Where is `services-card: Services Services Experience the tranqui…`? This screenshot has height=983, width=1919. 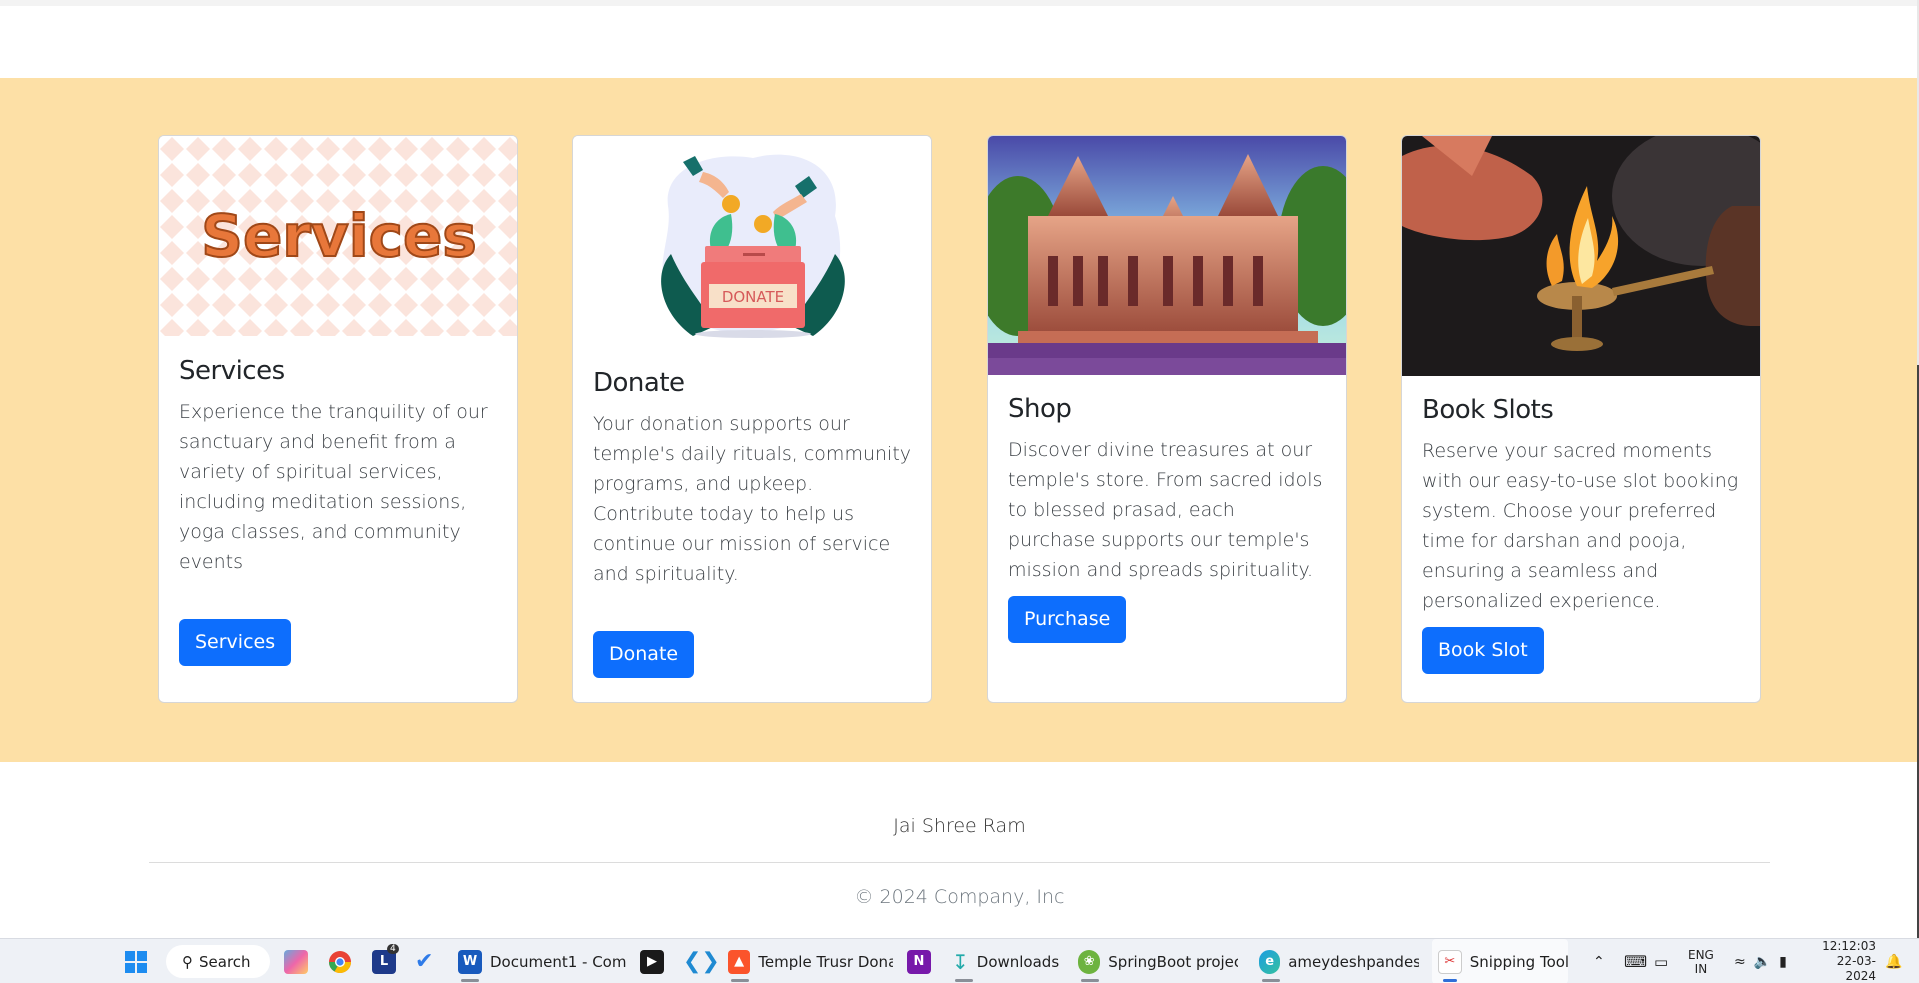
services-card: Services Services Experience the tranqui… is located at coordinates (338, 419).